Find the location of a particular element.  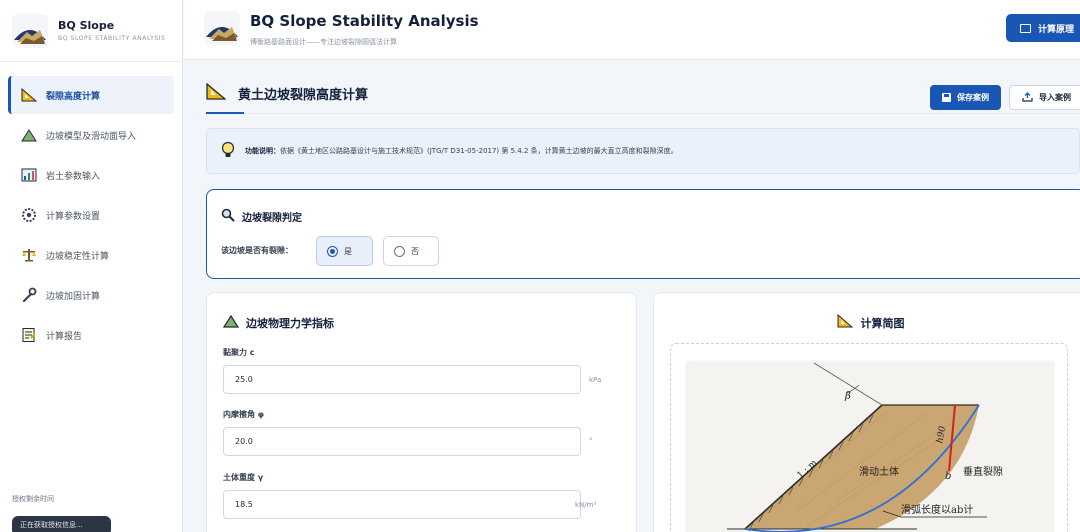

slope-diagram: β h90 1 : m 滑动土体 a b 垂直裂隙 滑弧长度以ab计 is located at coordinates (870, 446).